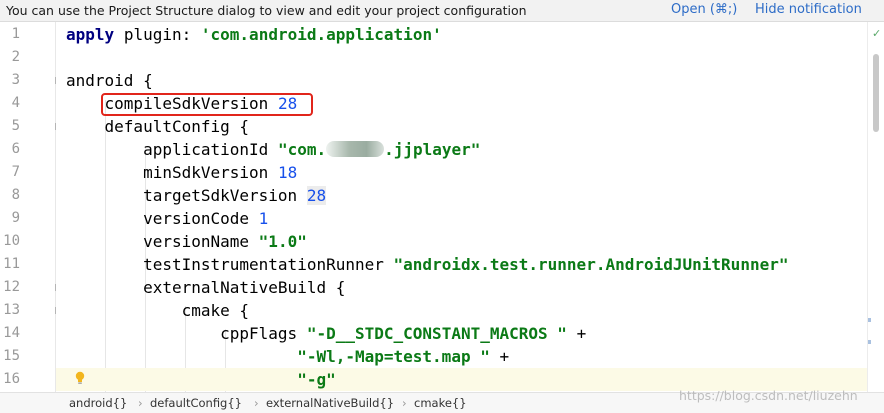 This screenshot has height=413, width=884. I want to click on code-line-3: android {, so click(461, 80).